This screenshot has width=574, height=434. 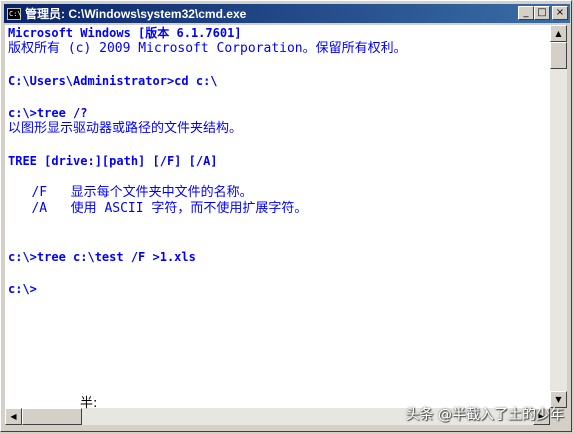 What do you see at coordinates (558, 55) in the screenshot?
I see `vertical-scroll-thumb` at bounding box center [558, 55].